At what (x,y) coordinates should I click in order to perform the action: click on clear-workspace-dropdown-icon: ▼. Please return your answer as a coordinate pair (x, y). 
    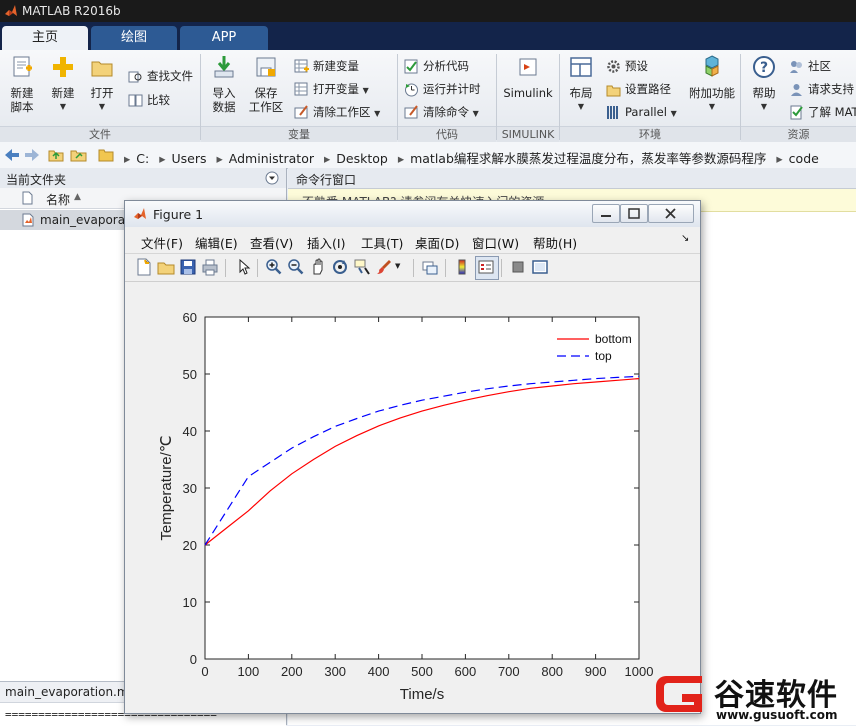
    Looking at the image, I should click on (377, 113).